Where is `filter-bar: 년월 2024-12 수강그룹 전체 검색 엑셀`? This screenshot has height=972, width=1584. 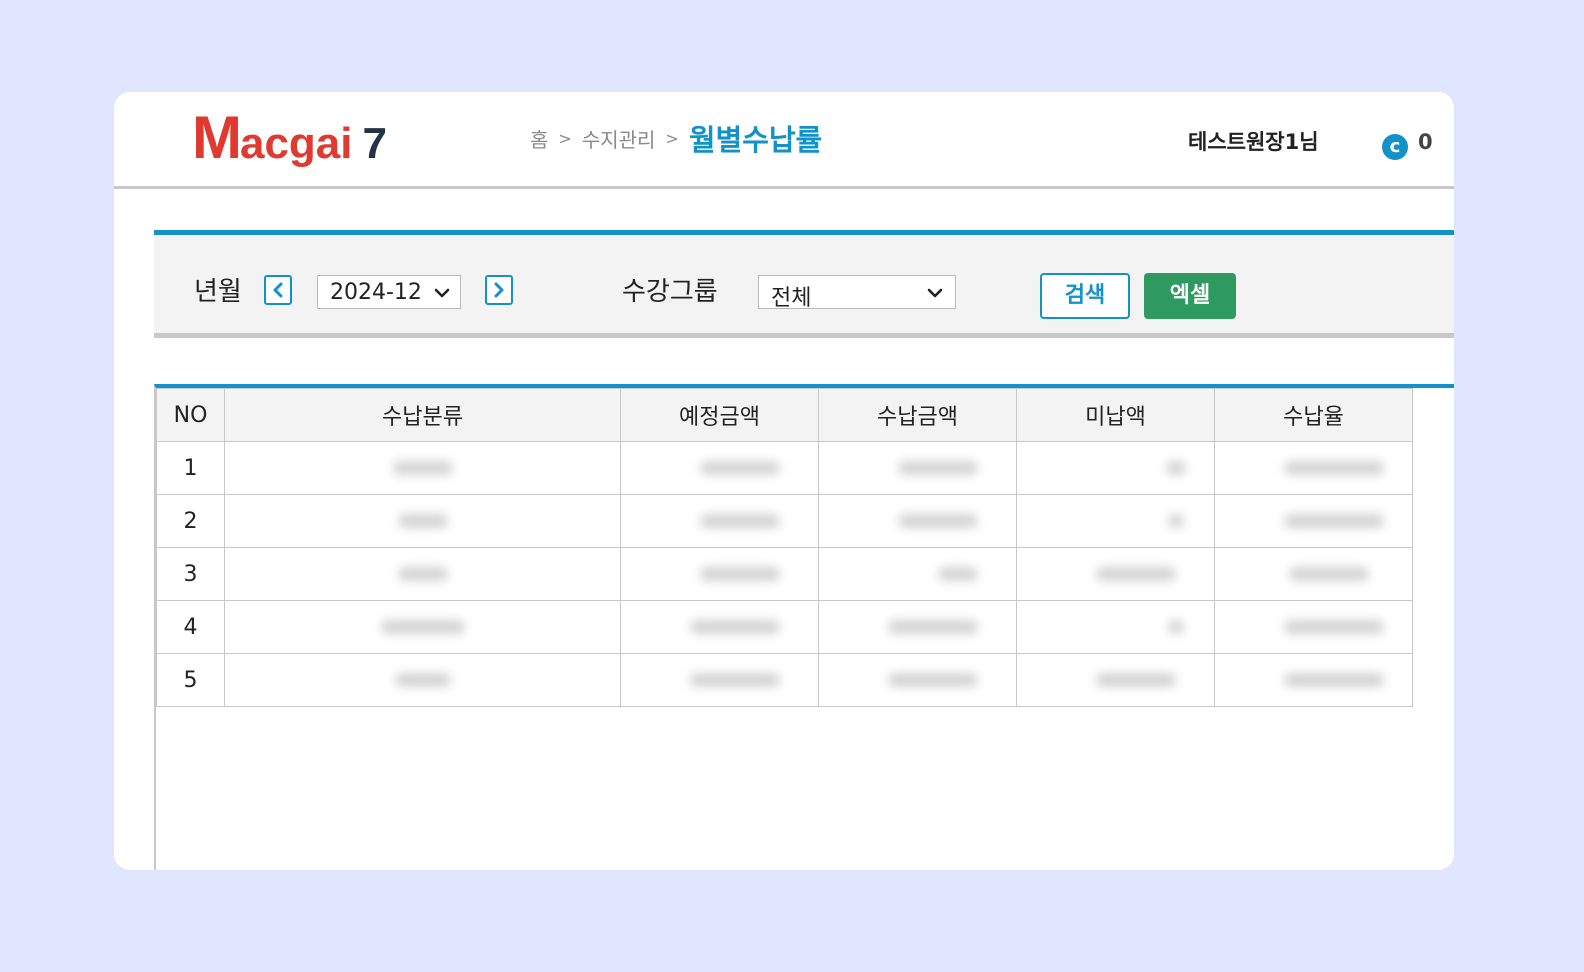 filter-bar: 년월 2024-12 수강그룹 전체 검색 엑셀 is located at coordinates (804, 284).